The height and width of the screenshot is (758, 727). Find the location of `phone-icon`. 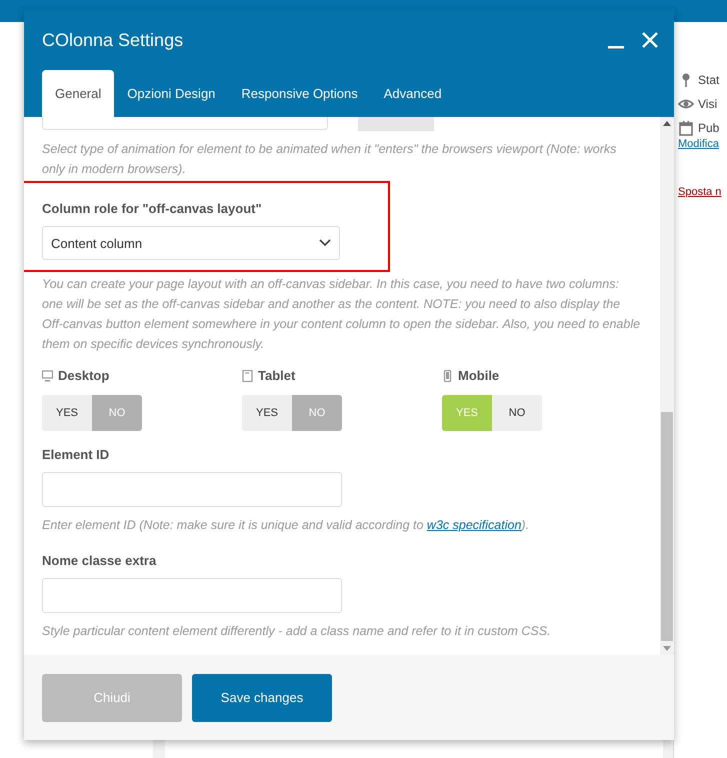

phone-icon is located at coordinates (447, 376).